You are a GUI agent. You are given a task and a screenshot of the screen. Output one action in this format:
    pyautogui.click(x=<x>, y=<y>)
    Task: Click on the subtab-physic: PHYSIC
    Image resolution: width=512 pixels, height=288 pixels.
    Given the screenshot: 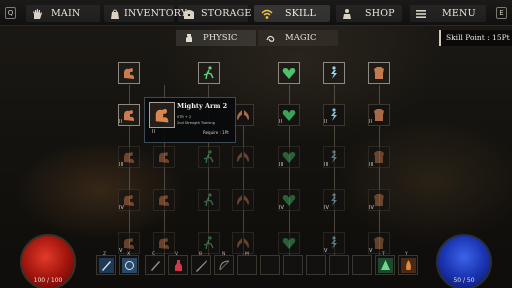 What is the action you would take?
    pyautogui.click(x=216, y=38)
    